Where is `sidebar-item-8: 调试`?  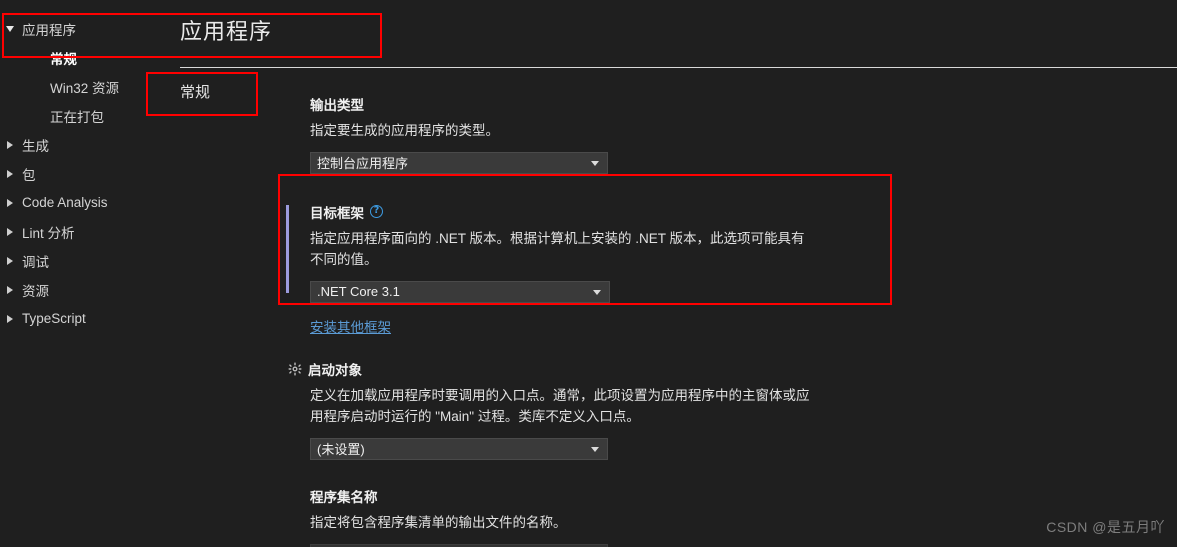
sidebar-item-8: 调试 is located at coordinates (90, 260).